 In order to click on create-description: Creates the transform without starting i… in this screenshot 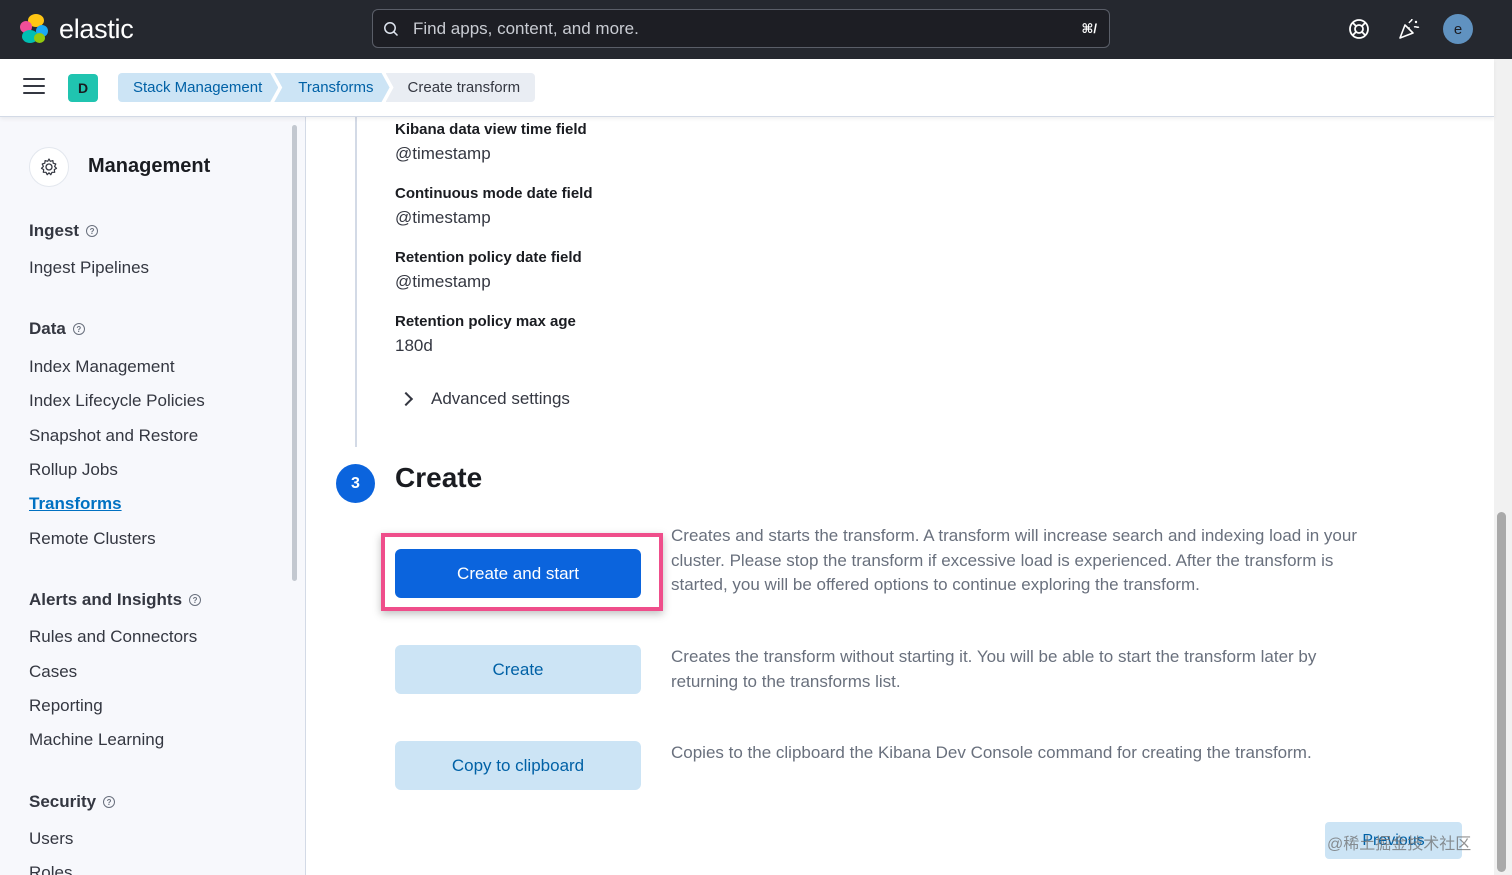, I will do `click(994, 669)`.